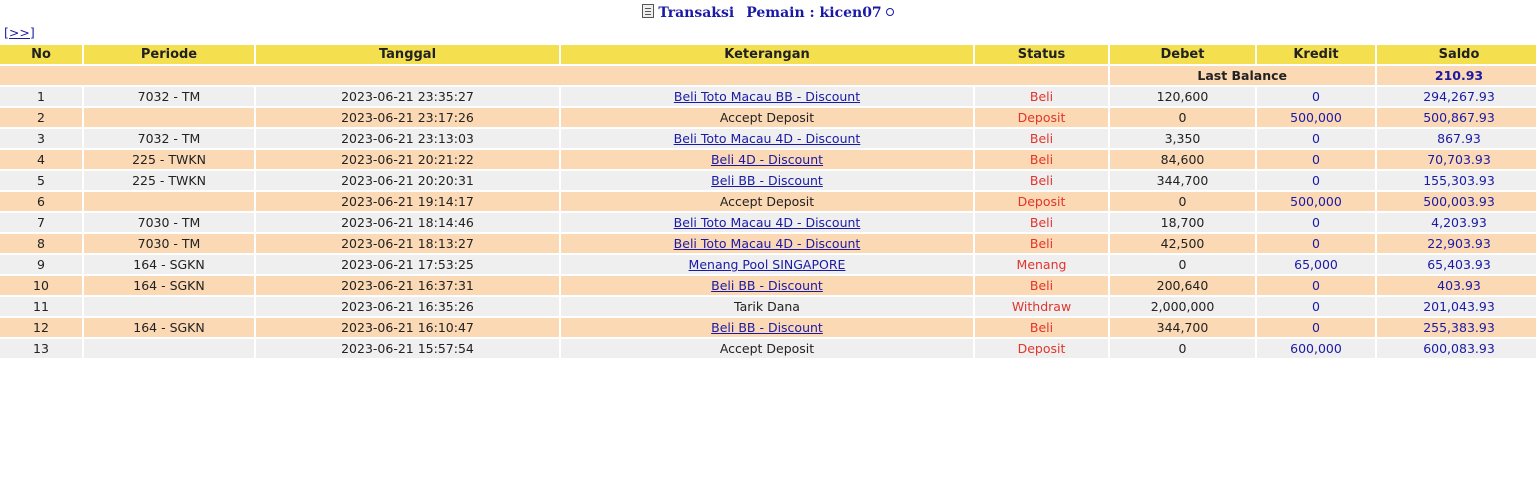  Describe the element at coordinates (169, 160) in the screenshot. I see `periode-cell: 225 - TWKN` at that location.